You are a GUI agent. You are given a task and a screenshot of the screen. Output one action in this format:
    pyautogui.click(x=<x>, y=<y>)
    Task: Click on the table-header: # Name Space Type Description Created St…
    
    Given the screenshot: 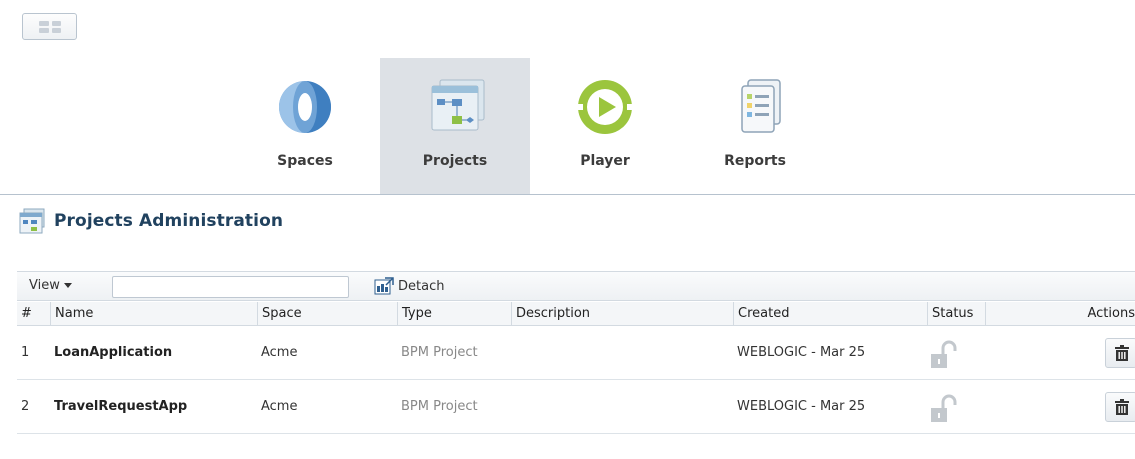 What is the action you would take?
    pyautogui.click(x=576, y=314)
    